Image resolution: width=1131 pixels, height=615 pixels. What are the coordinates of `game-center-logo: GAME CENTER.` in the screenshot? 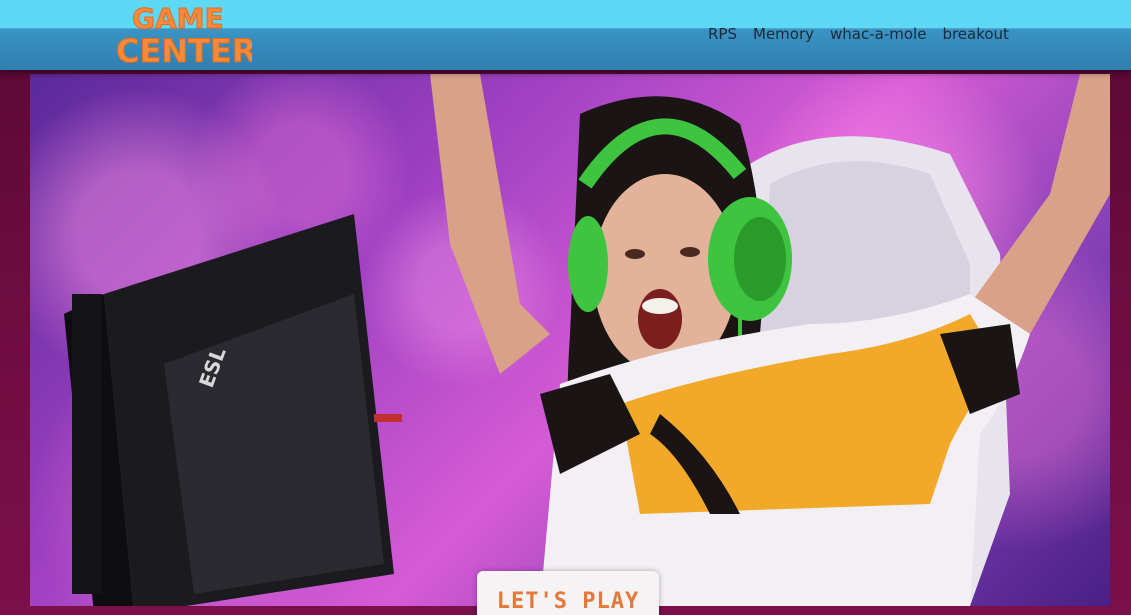 It's located at (182, 34).